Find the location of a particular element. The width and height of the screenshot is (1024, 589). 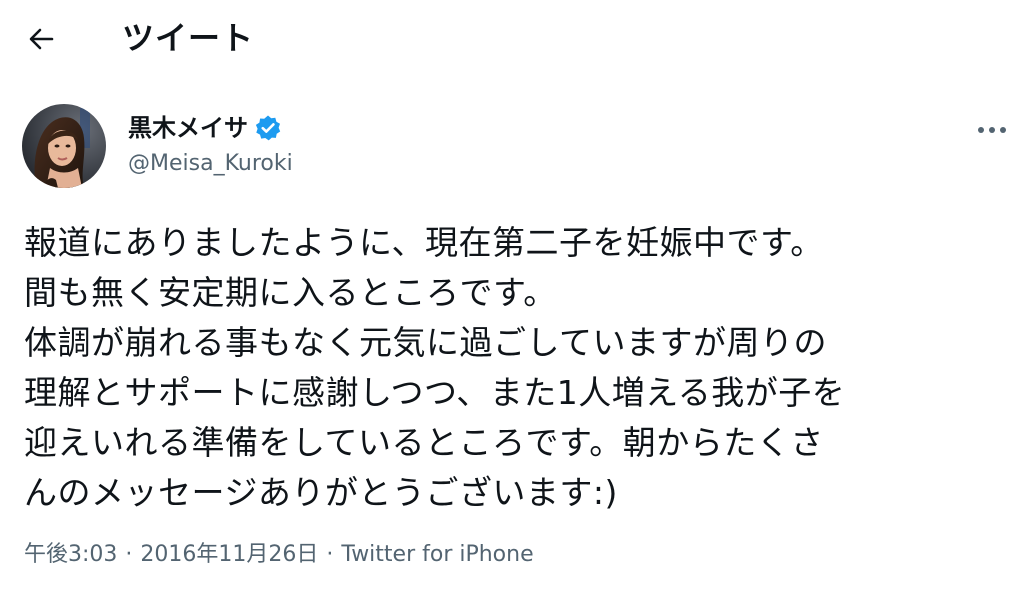

tweet-source: Twitter for iPhone is located at coordinates (437, 554).